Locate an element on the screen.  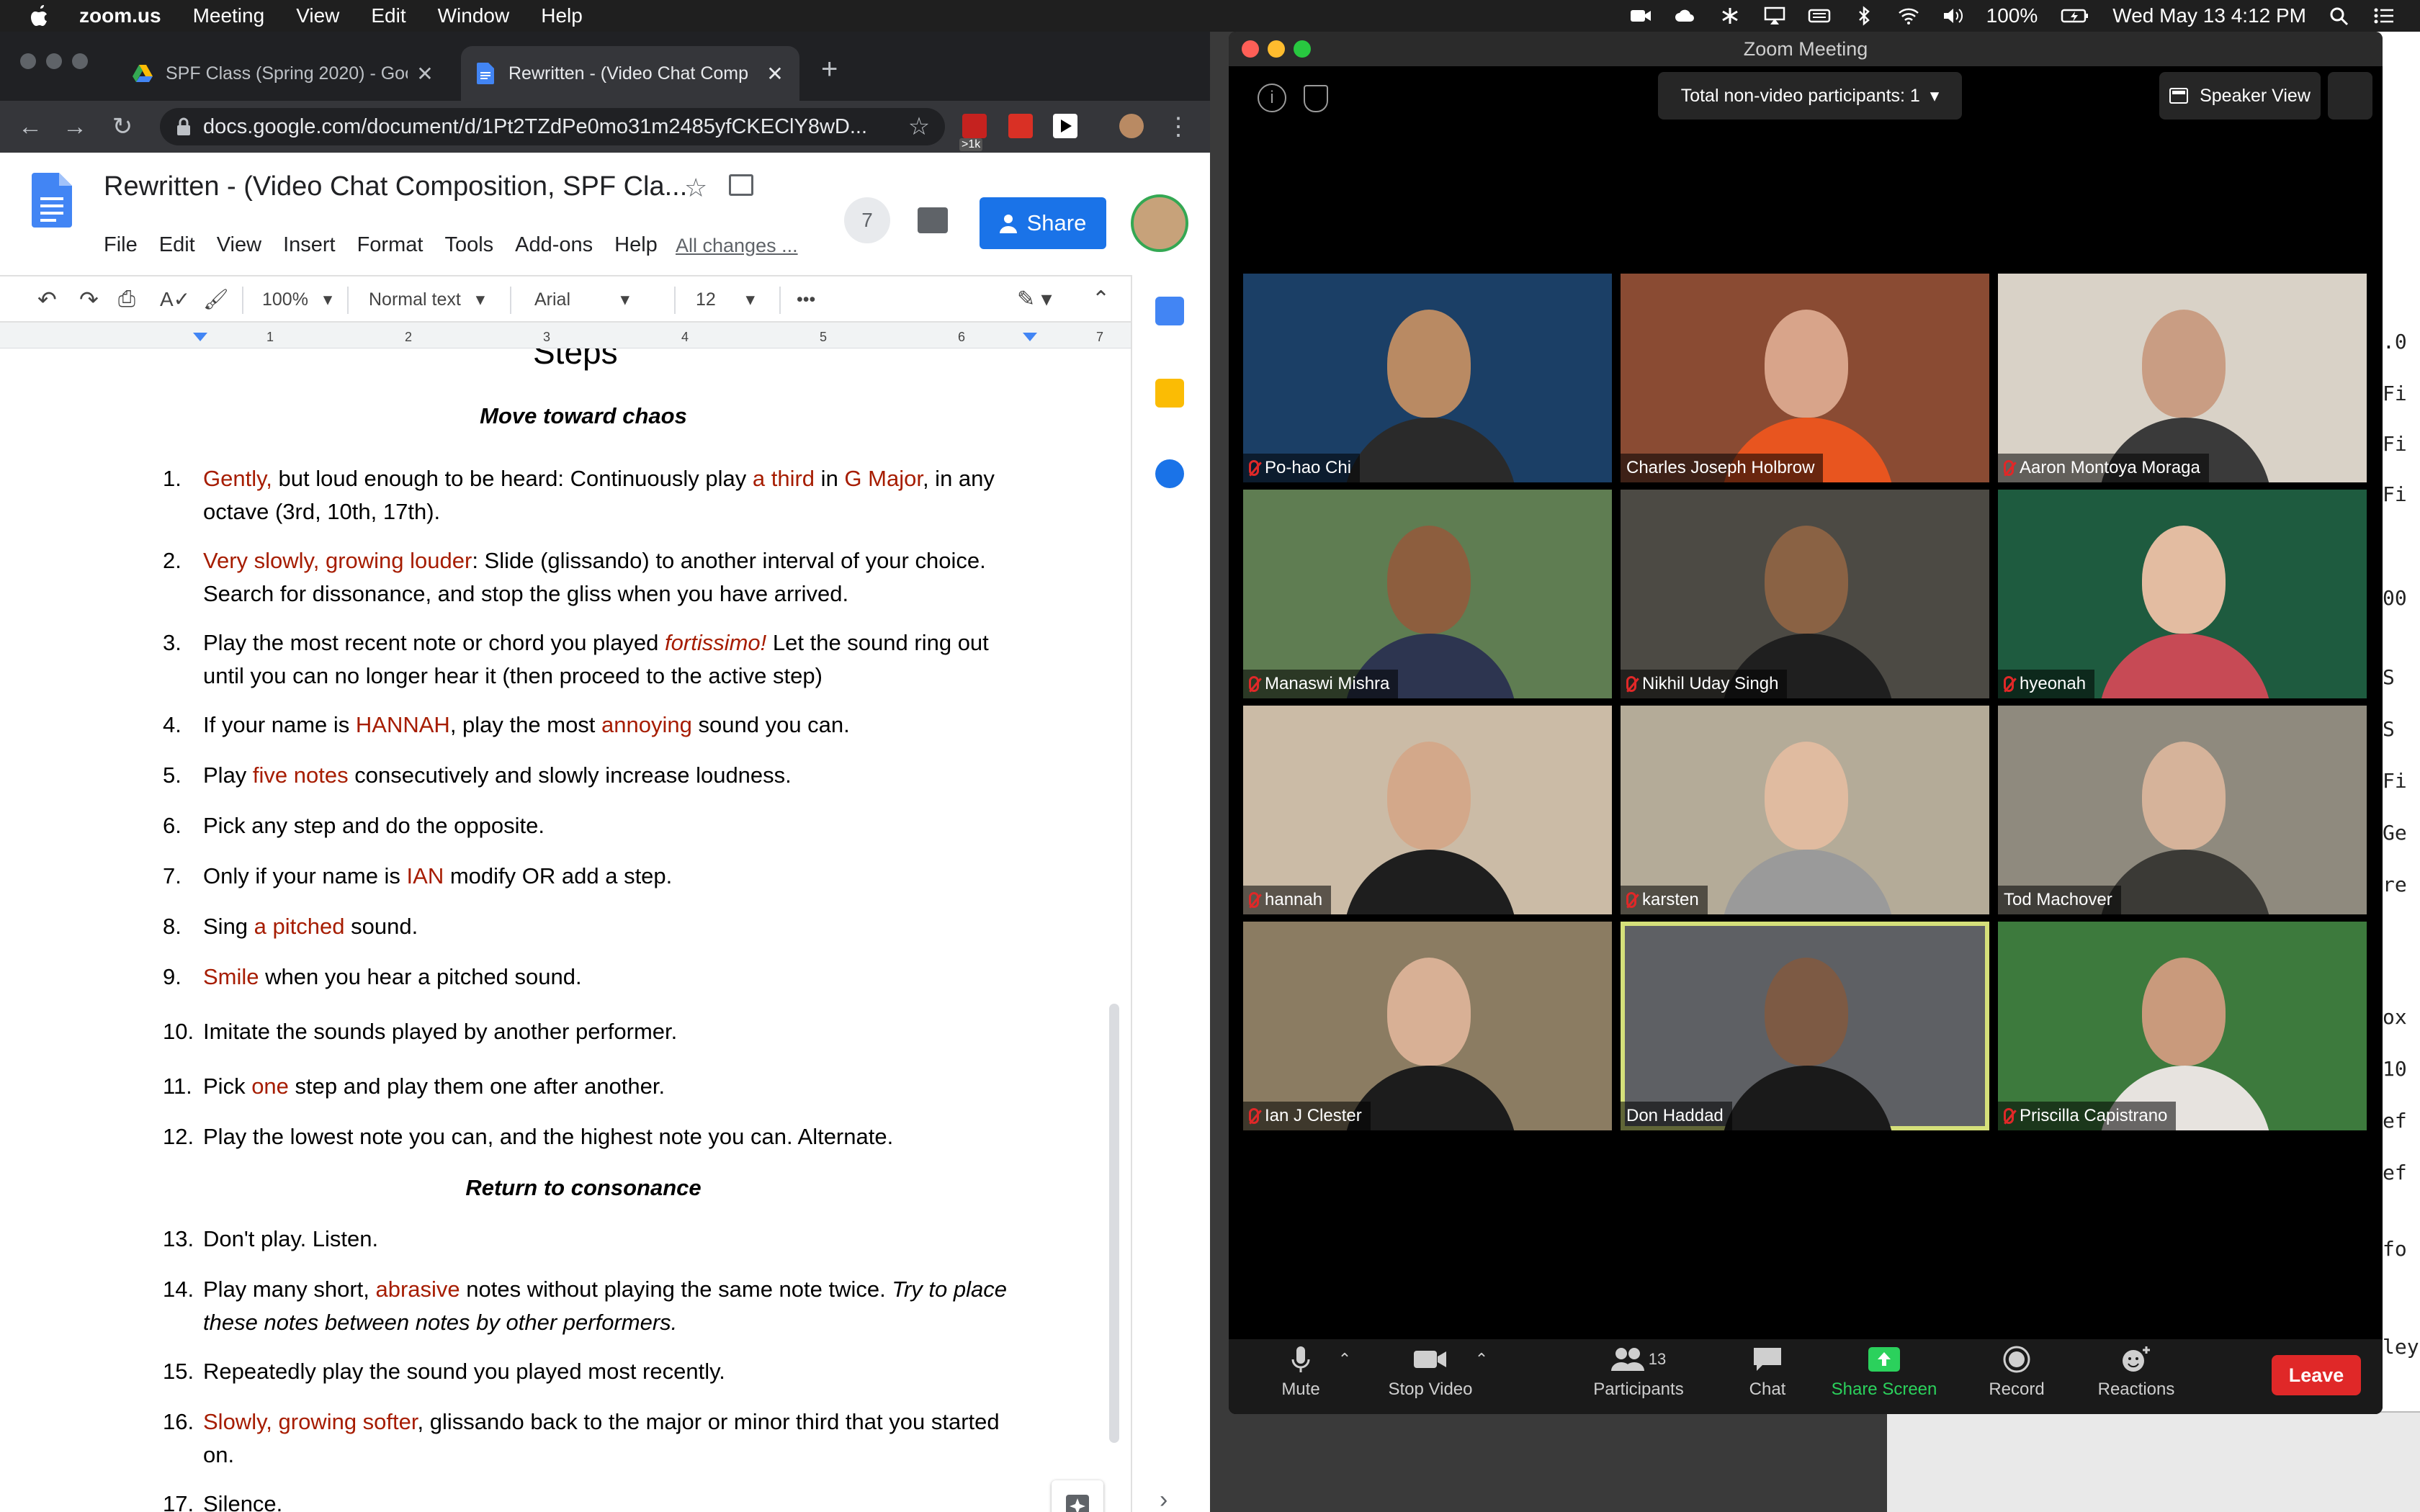
meeting-info-icon: i is located at coordinates (1272, 98).